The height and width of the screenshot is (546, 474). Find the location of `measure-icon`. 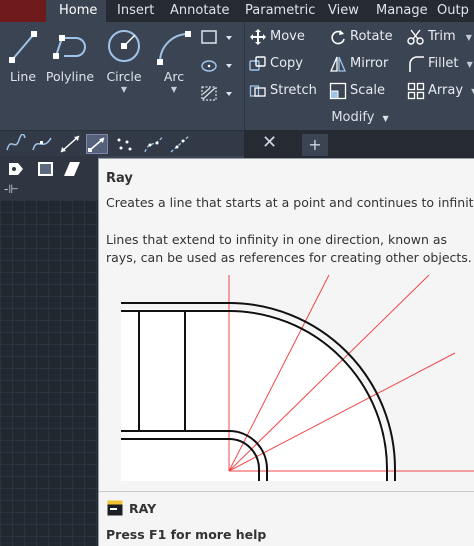

measure-icon is located at coordinates (180, 144).